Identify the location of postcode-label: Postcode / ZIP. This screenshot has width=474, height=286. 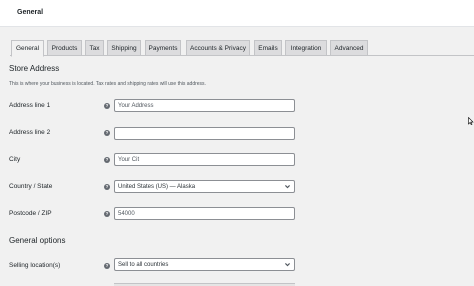
(30, 213).